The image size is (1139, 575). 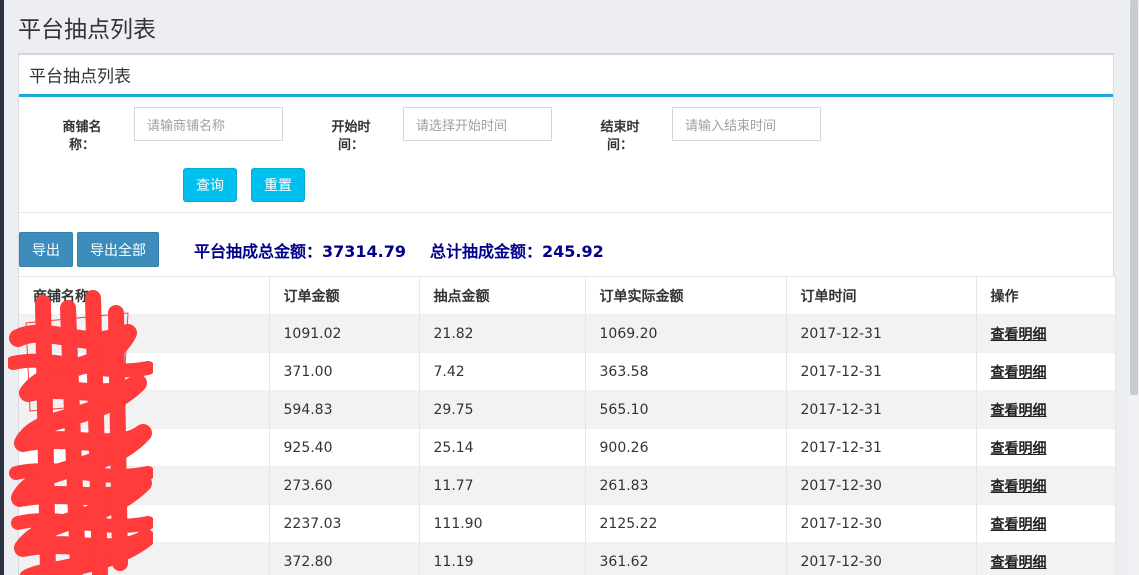 I want to click on cell-actual: 261.83, so click(x=686, y=485).